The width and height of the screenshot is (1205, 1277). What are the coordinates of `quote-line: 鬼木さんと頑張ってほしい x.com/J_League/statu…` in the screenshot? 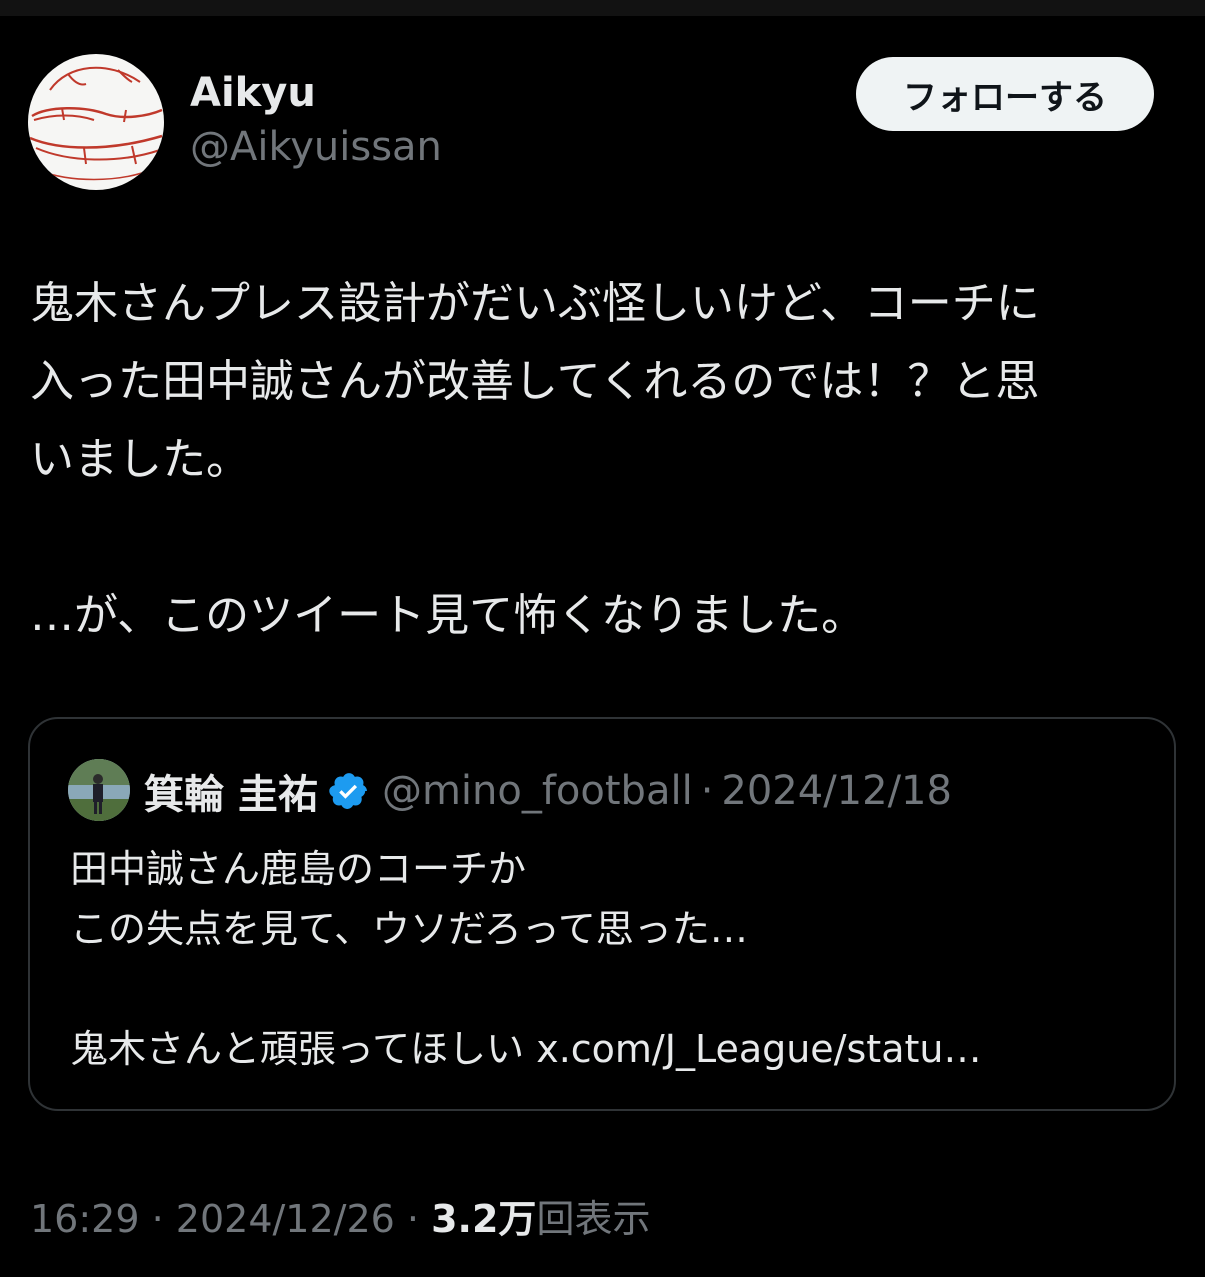 It's located at (525, 1049).